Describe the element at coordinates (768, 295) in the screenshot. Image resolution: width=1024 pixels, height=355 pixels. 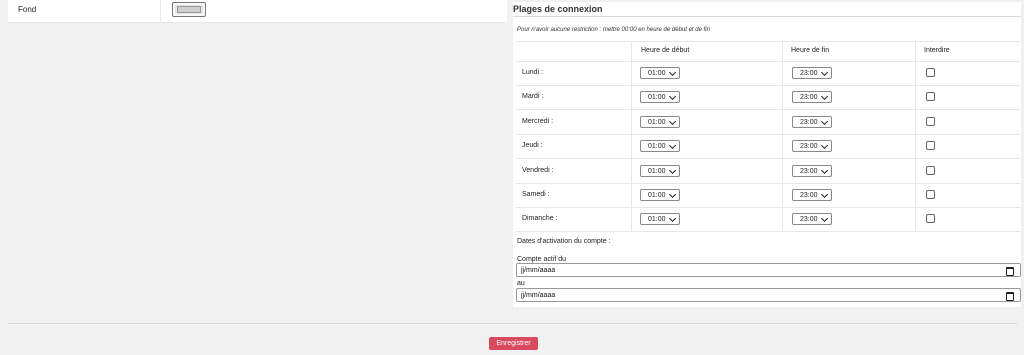
I see `to-date-input: jj/mm/aaaa` at that location.